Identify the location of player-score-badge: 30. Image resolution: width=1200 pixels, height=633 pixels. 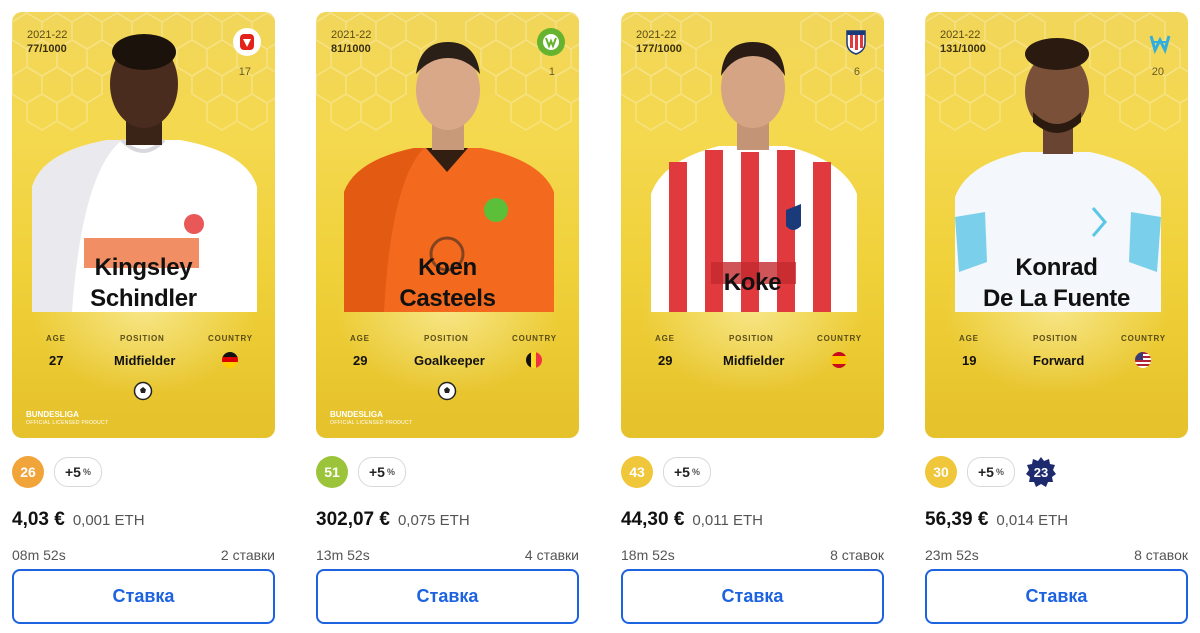
(941, 472).